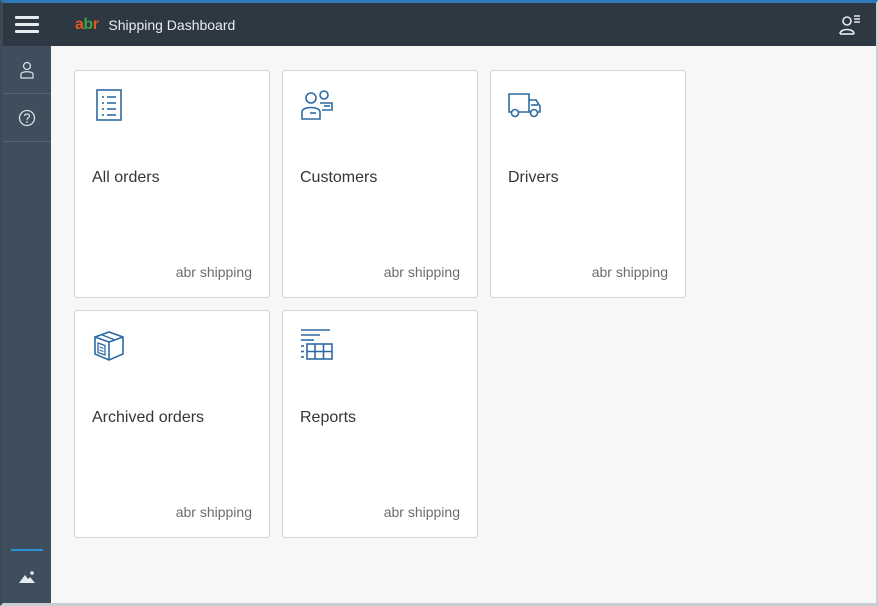  I want to click on app-title: Shipping Dashboard, so click(172, 24).